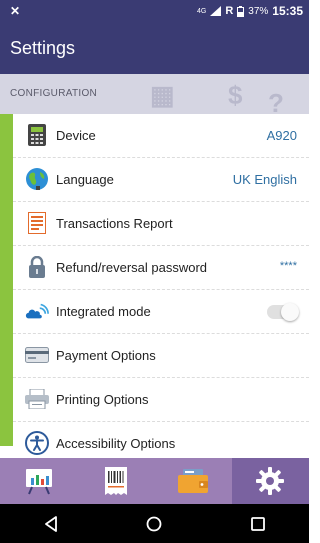  I want to click on payment-options-label: Payment Options, so click(106, 355).